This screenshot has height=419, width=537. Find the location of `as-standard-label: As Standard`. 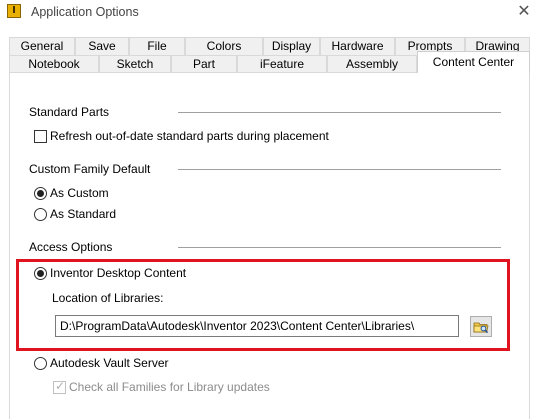

as-standard-label: As Standard is located at coordinates (83, 214).